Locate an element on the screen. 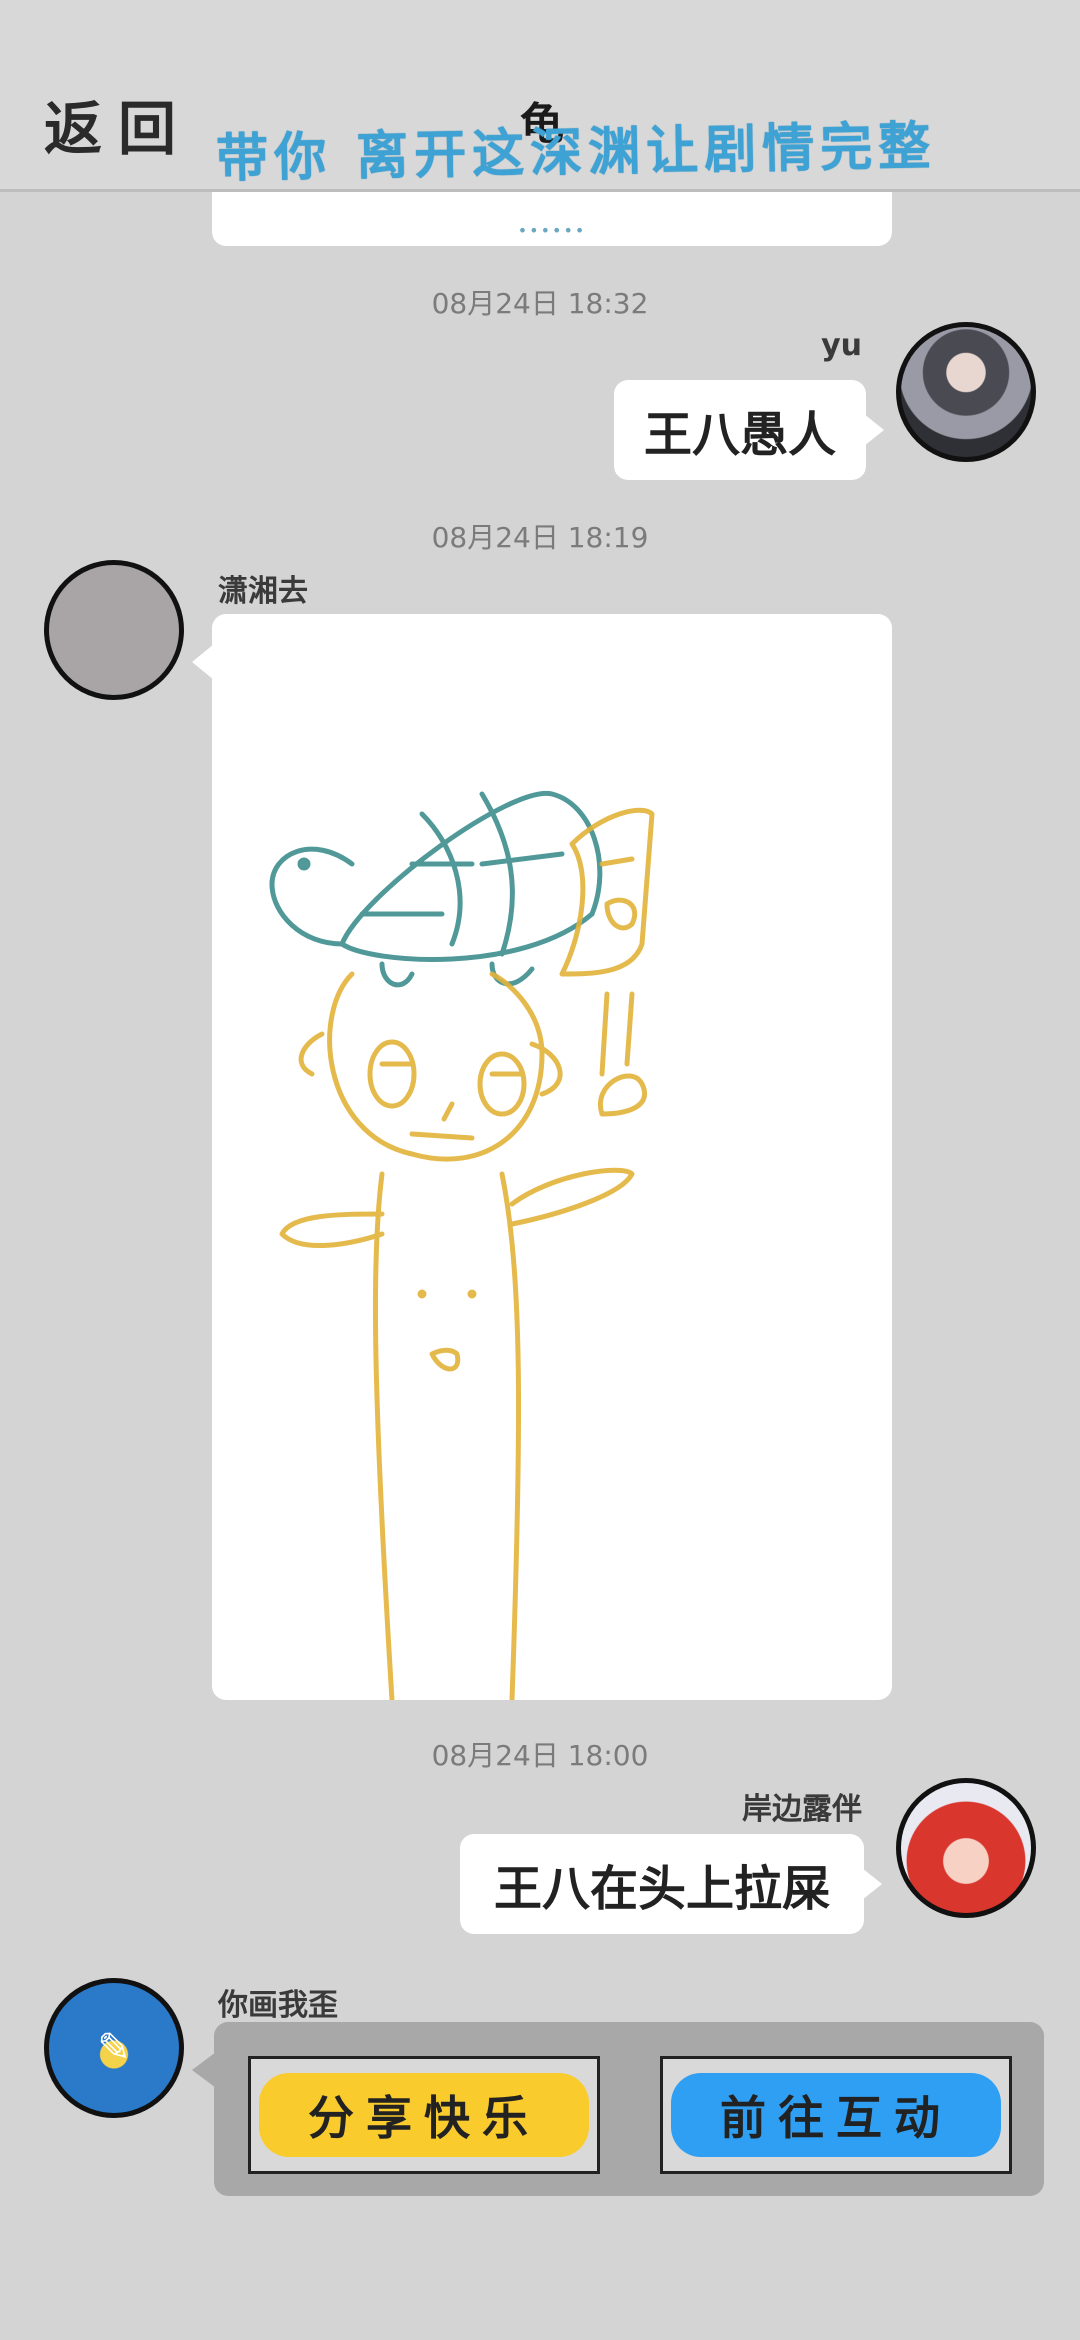 The width and height of the screenshot is (1080, 2340). go-button-label: 前往互动 is located at coordinates (836, 2118).